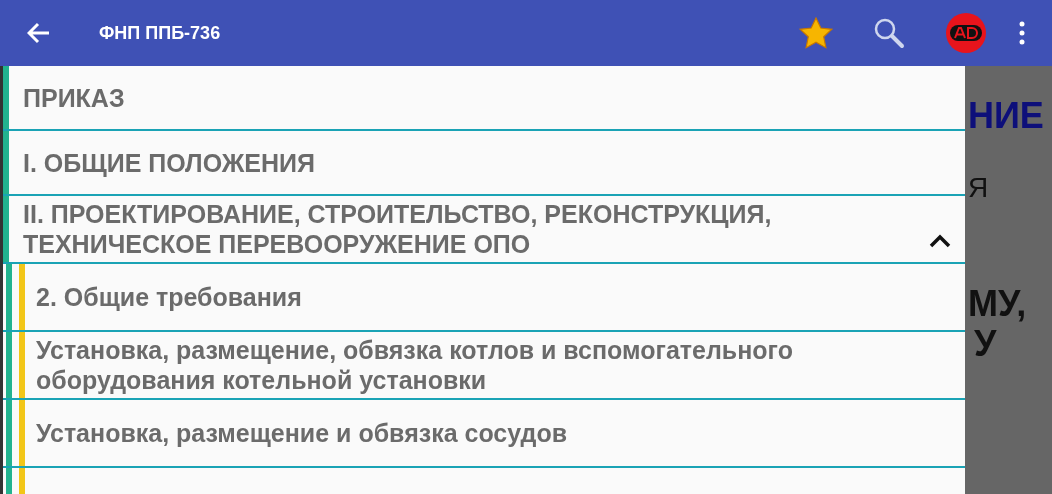 The width and height of the screenshot is (1052, 494). I want to click on chevron-up-icon, so click(940, 241).